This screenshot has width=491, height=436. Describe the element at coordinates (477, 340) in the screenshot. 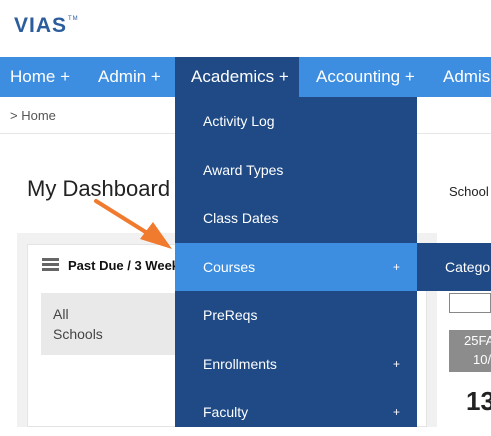

I see `term-code: 25FA` at that location.